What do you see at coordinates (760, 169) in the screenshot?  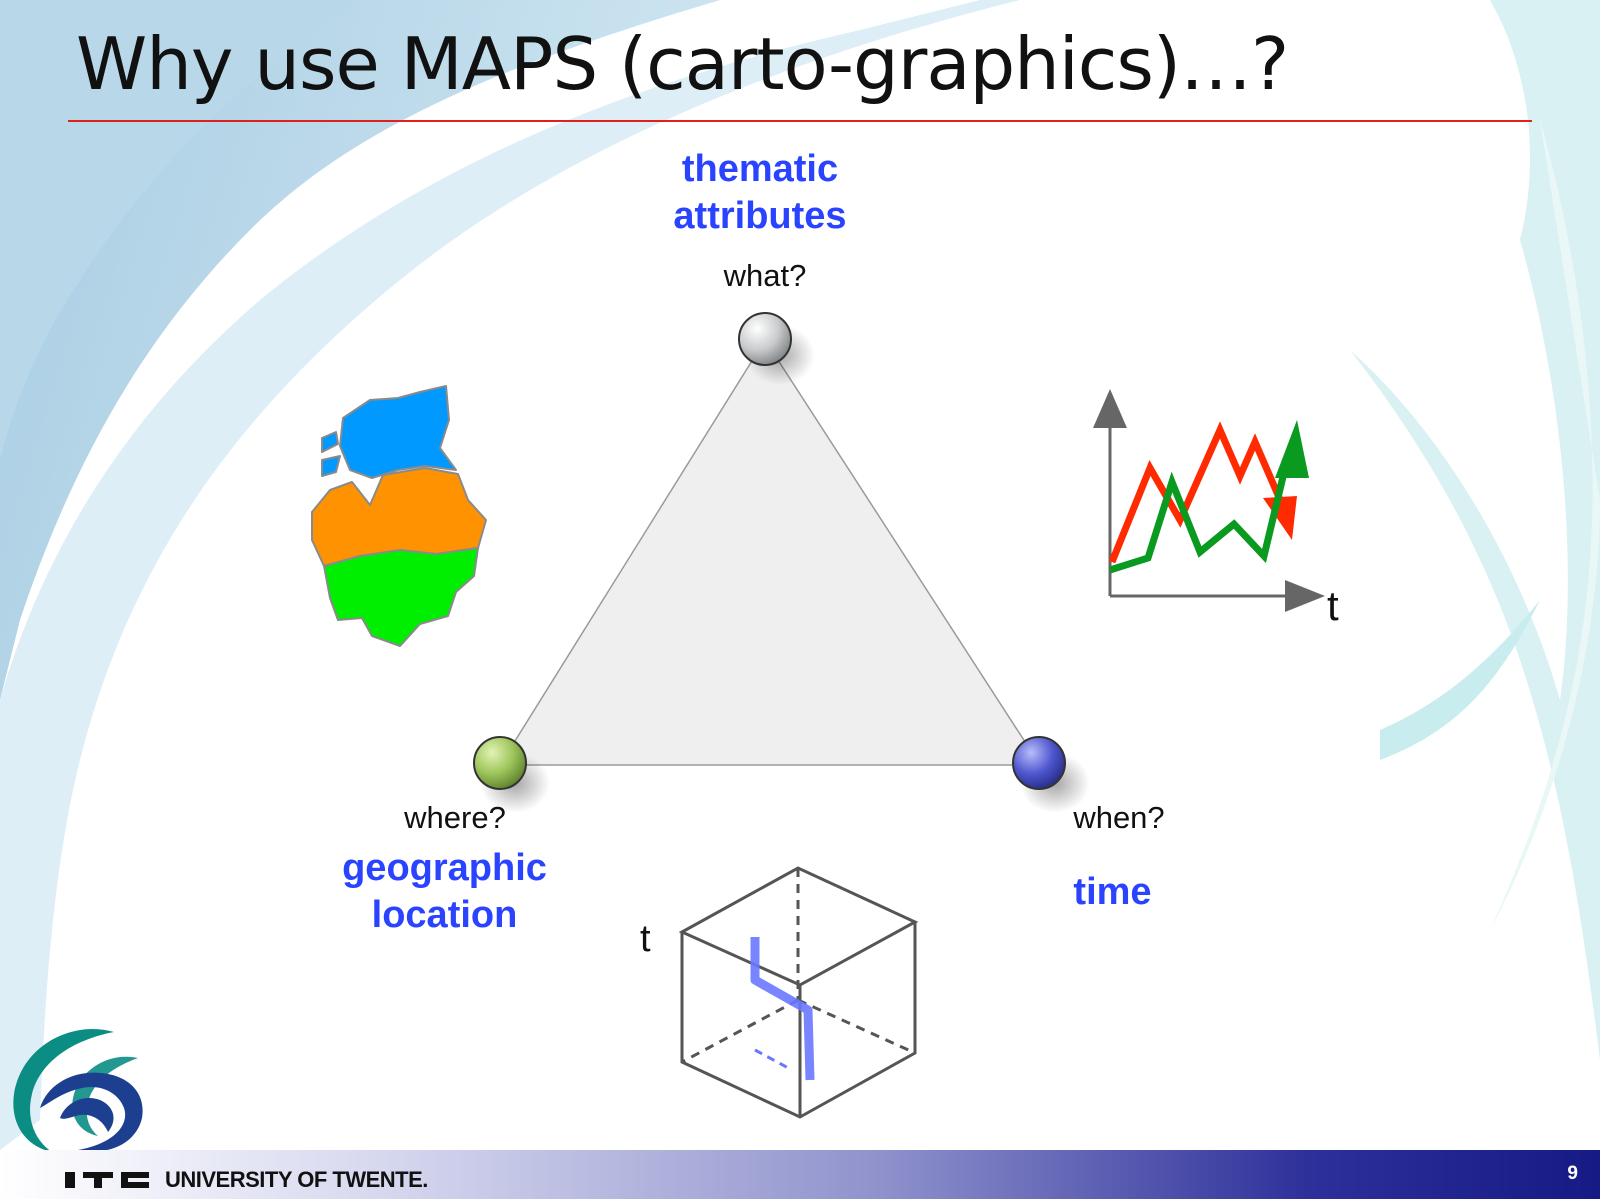 I see `thematic-label-line1: thematic` at bounding box center [760, 169].